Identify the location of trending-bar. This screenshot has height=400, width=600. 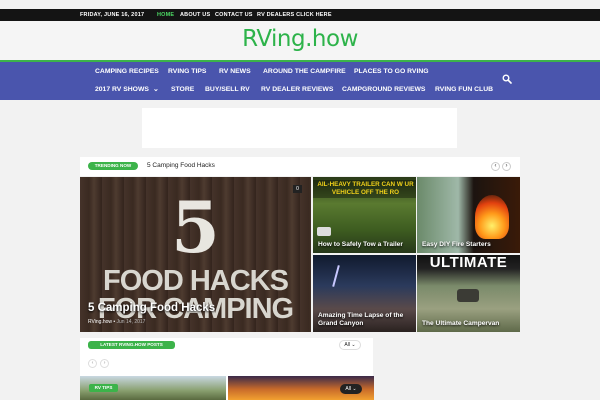
(300, 166).